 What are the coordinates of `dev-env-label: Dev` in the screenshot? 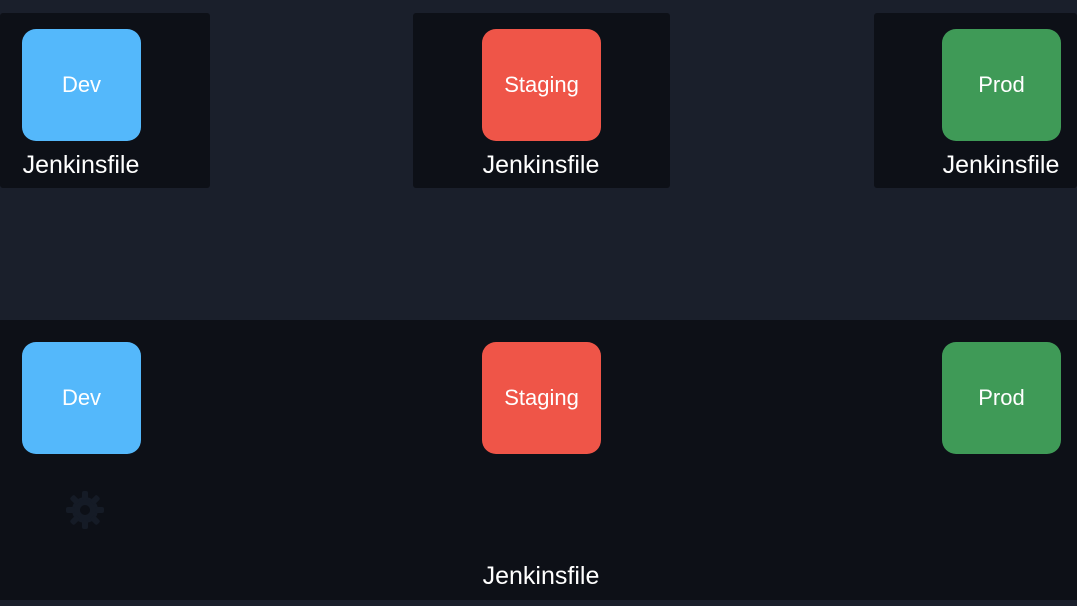 It's located at (81, 84).